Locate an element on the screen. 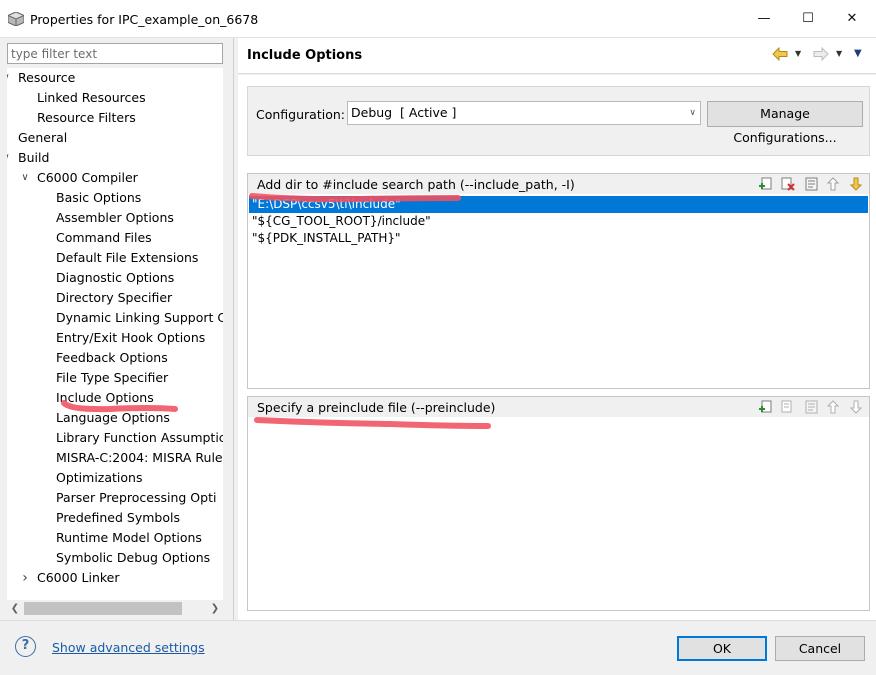  tree-item: MISRA-C:2004: MISRA Rule is located at coordinates (115, 458).